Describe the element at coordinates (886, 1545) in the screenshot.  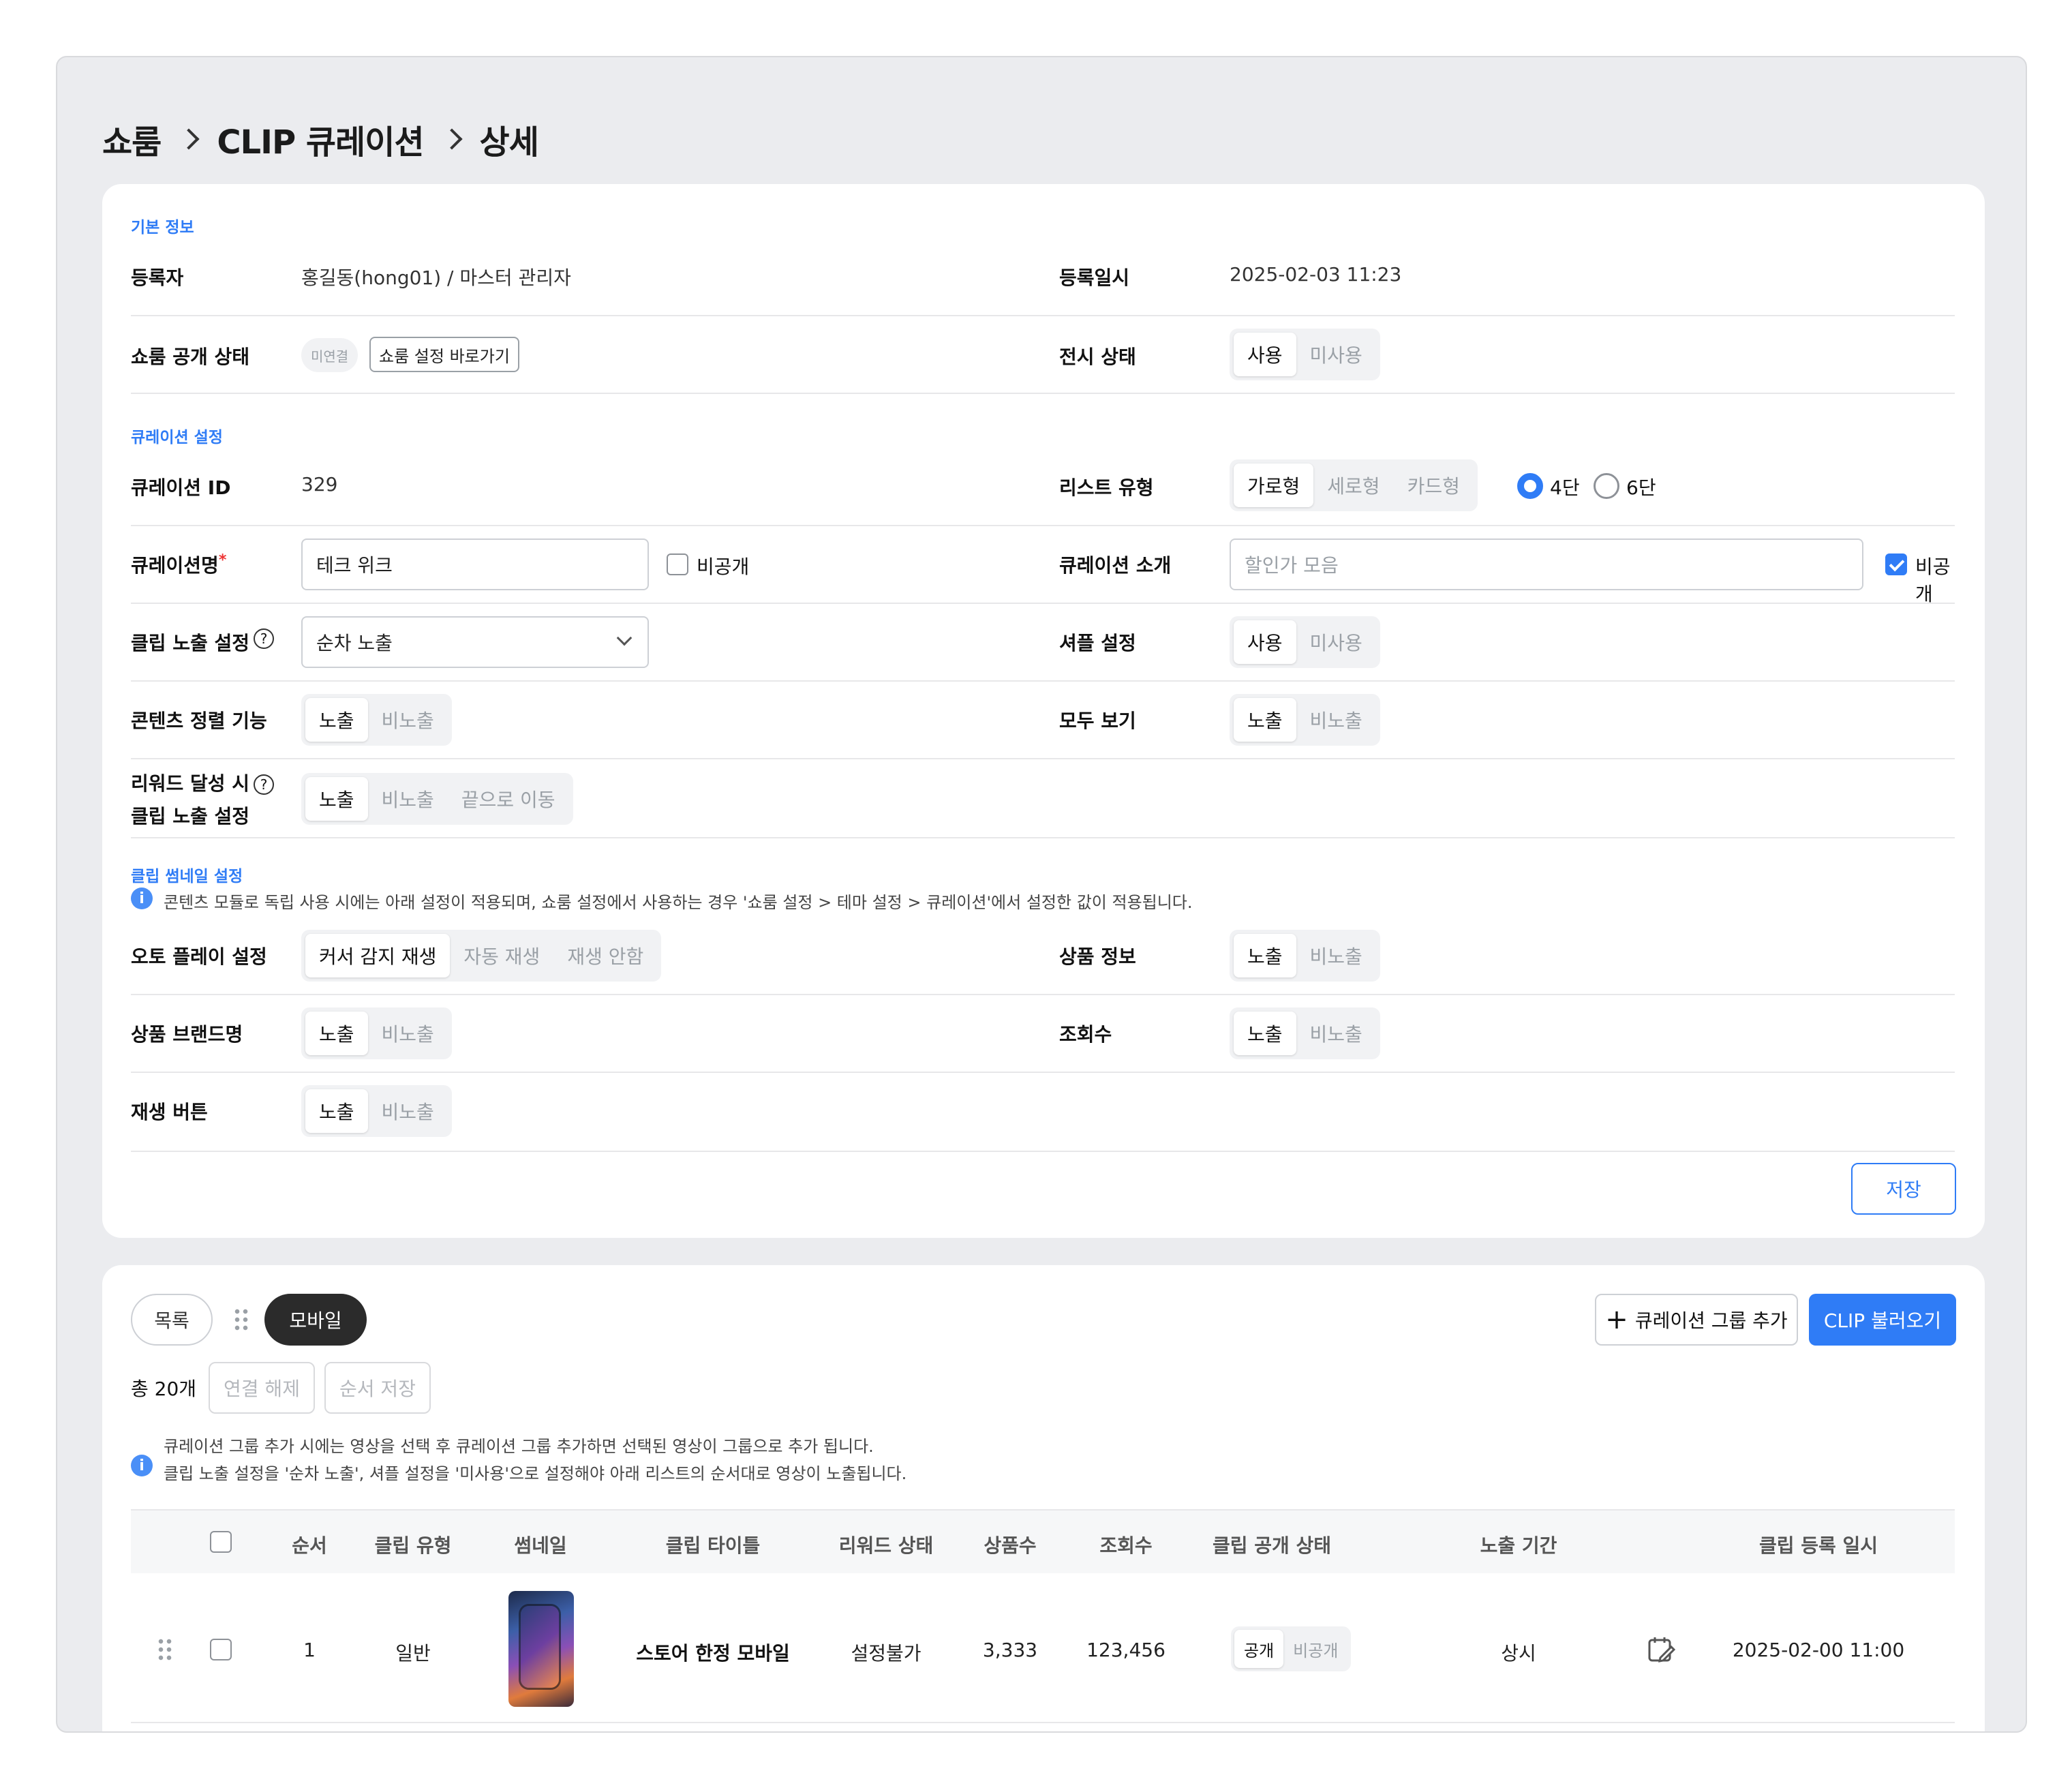
I see `col-reward-status: 리워드 상태` at that location.